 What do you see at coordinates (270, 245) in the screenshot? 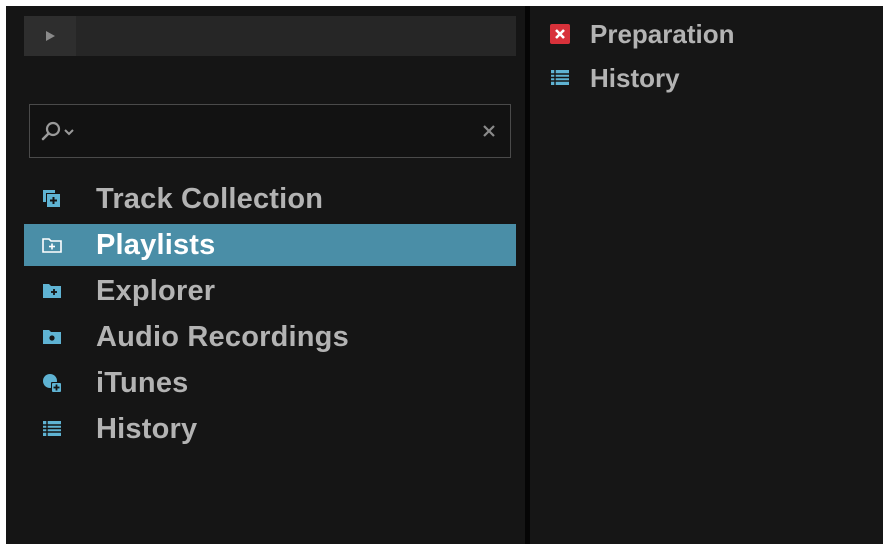
I see `tree-item-playlists: Playlists` at bounding box center [270, 245].